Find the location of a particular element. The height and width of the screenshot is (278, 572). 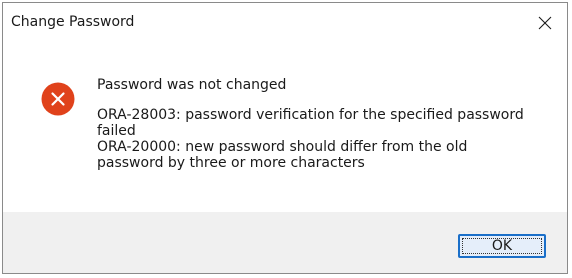

window-title: Change Password is located at coordinates (73, 22).